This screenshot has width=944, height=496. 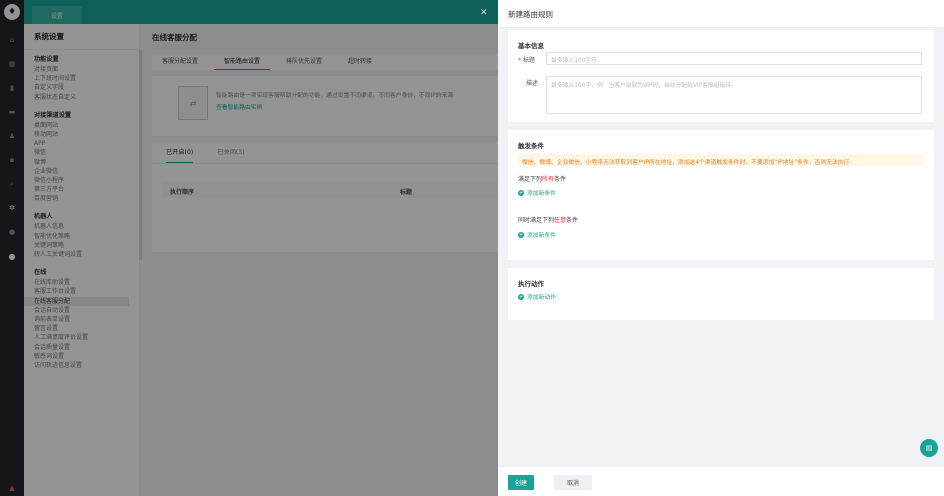 What do you see at coordinates (530, 14) in the screenshot?
I see `drawer-title: 新建路由规则` at bounding box center [530, 14].